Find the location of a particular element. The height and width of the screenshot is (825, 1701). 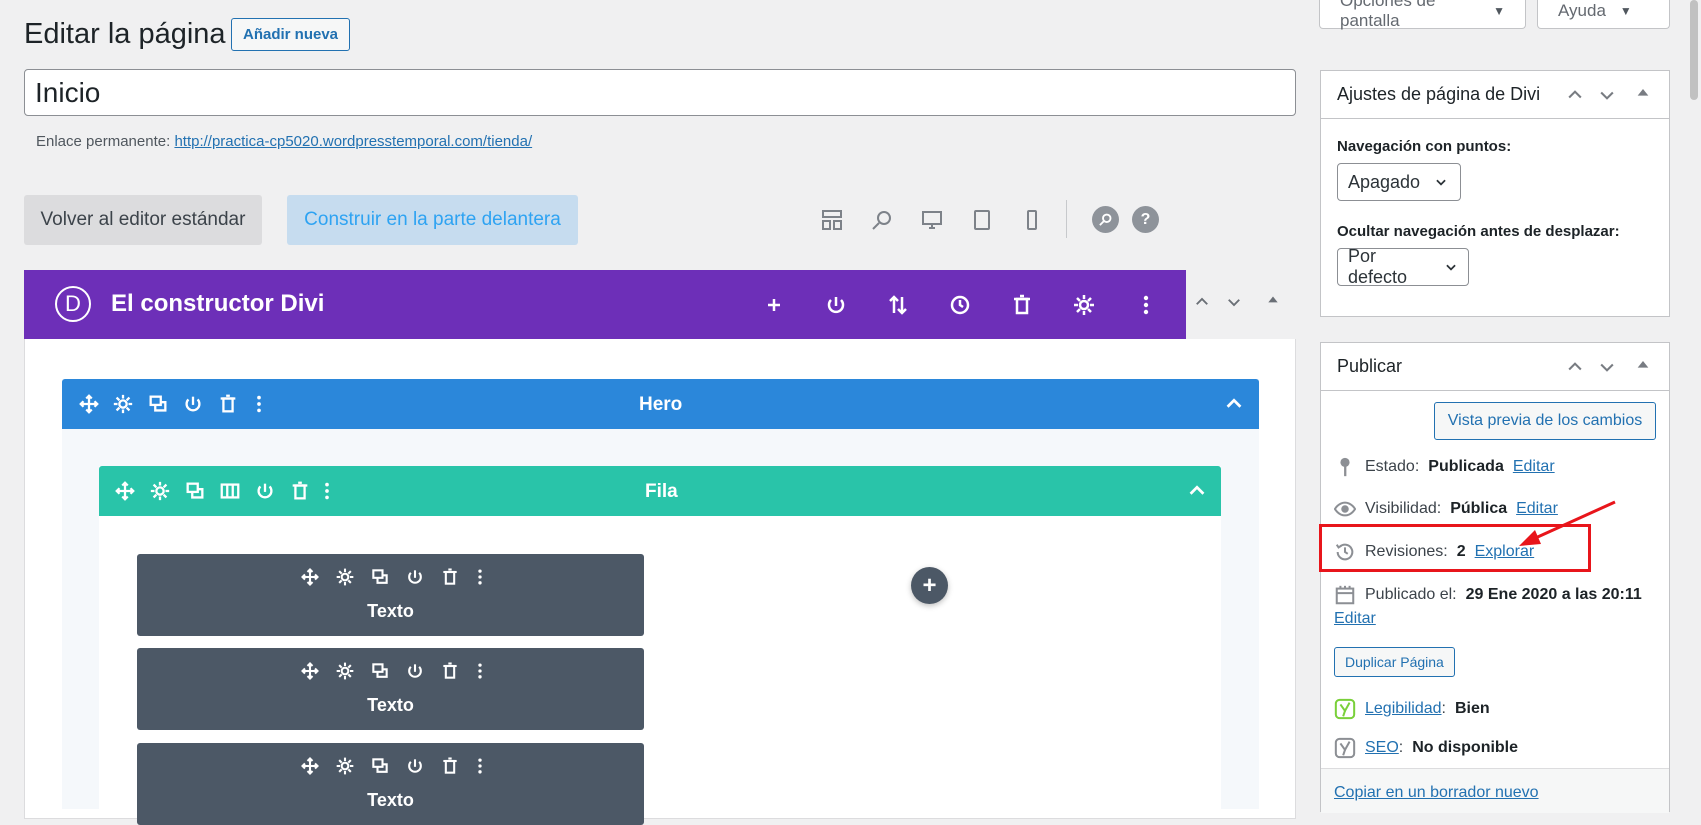

columns-icon is located at coordinates (230, 491).